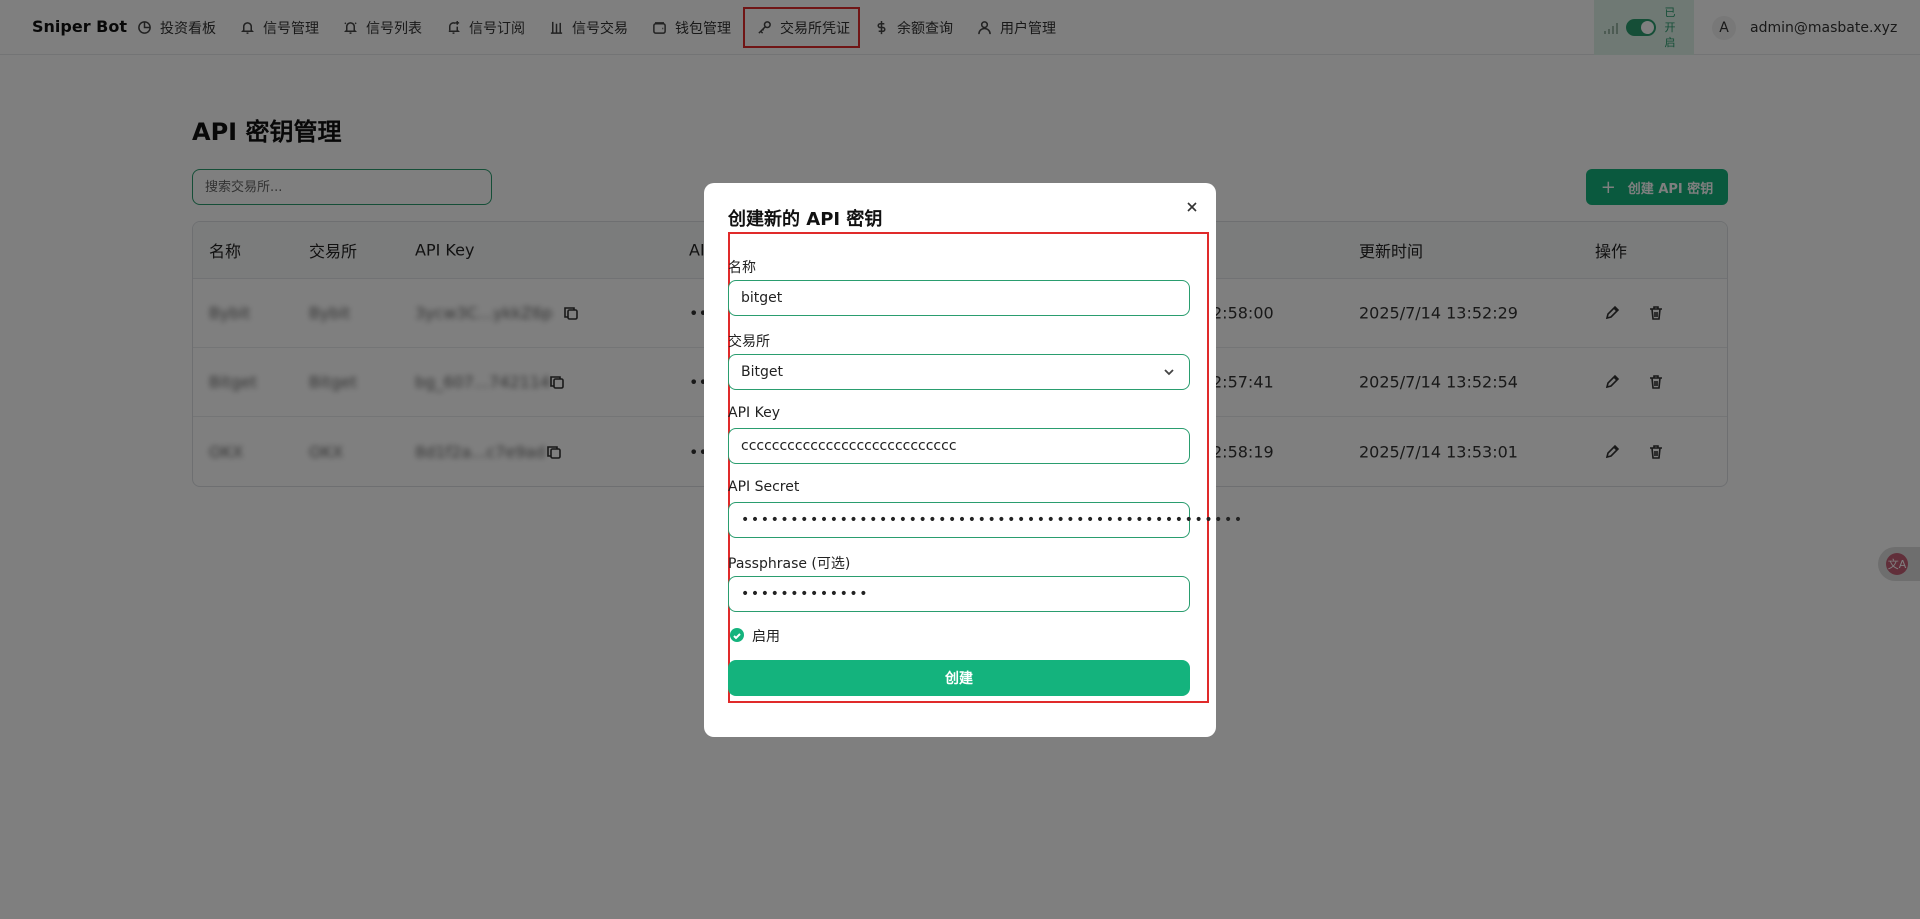  I want to click on api-key-field: cccccccccccccccccccccccccccc, so click(959, 446).